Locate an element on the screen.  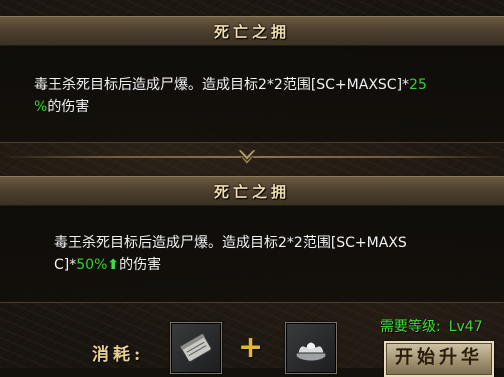
item-slot-scroll is located at coordinates (196, 348).